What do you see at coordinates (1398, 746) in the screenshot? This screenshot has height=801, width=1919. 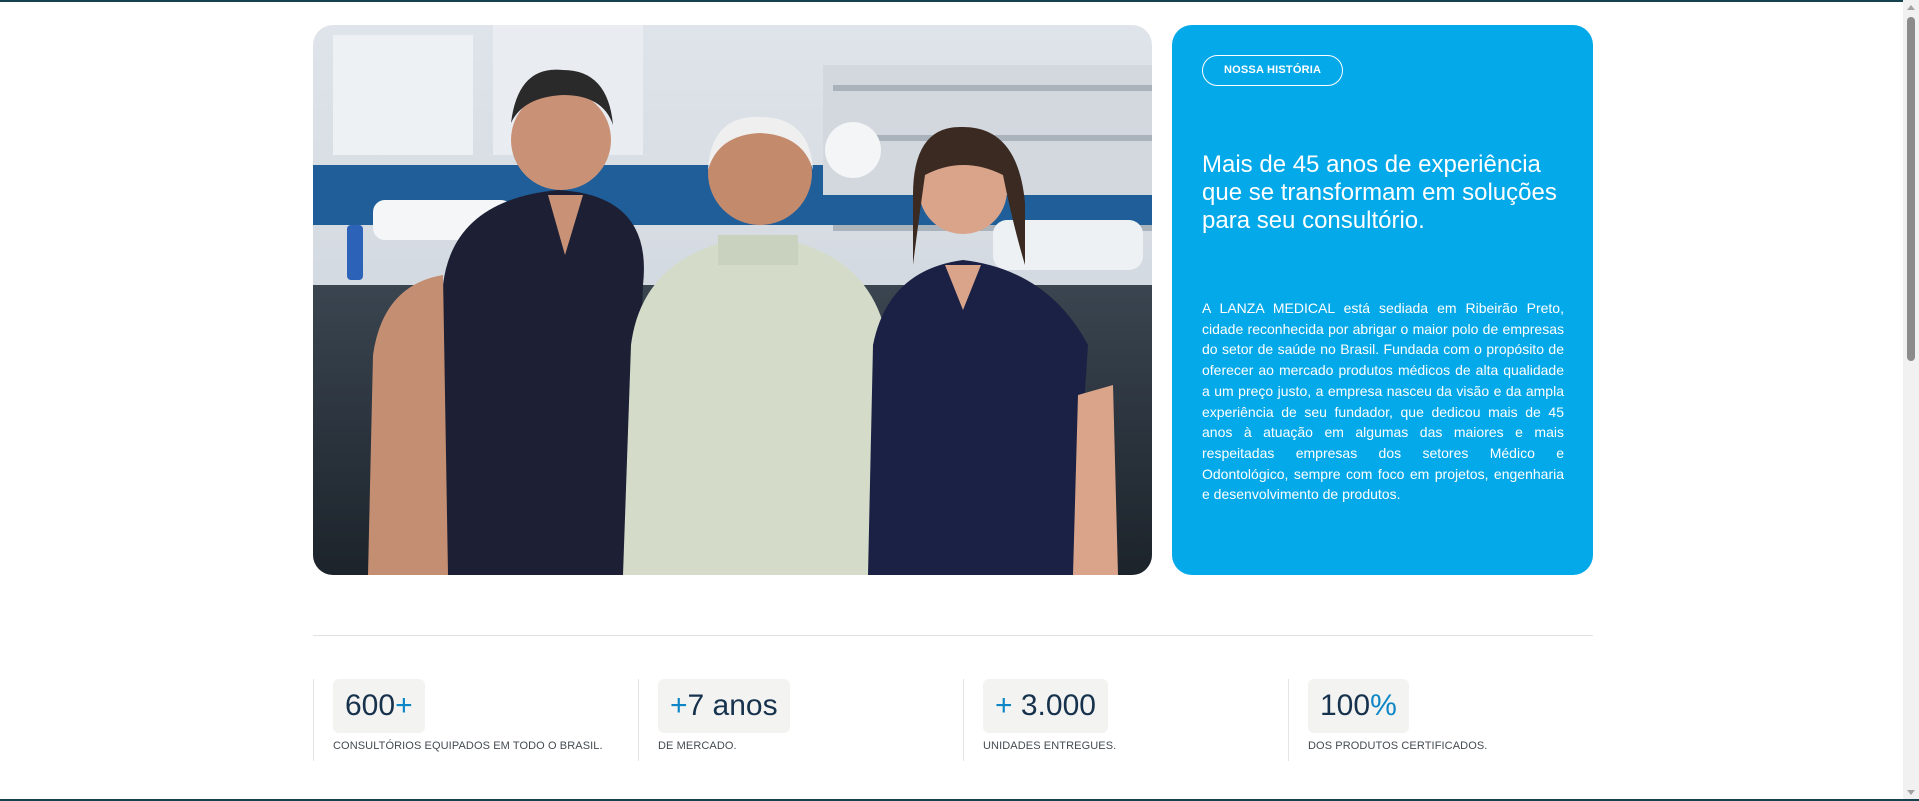 I see `stat-label: DOS PRODUTOS CERTIFICADOS.` at bounding box center [1398, 746].